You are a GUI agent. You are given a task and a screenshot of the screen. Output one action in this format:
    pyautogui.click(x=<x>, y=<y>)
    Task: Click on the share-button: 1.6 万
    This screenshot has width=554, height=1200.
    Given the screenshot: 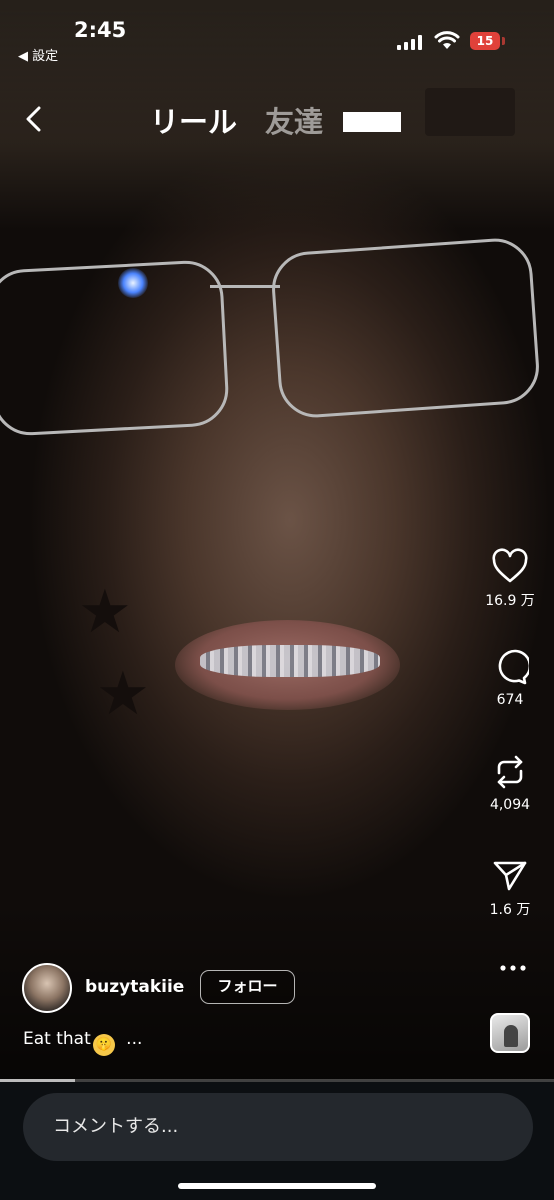 What is the action you would take?
    pyautogui.click(x=510, y=888)
    